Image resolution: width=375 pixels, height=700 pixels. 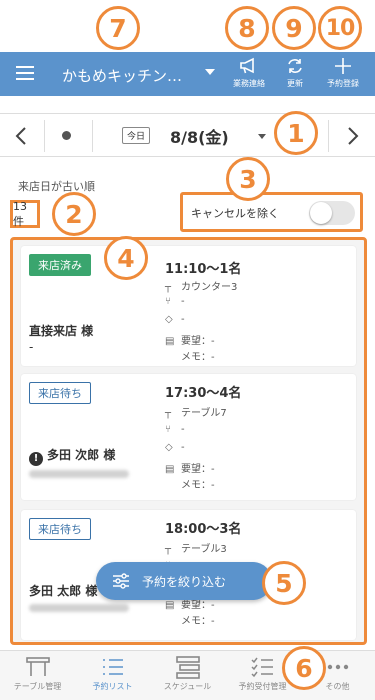 I want to click on table-name: テーブル3, so click(x=204, y=549).